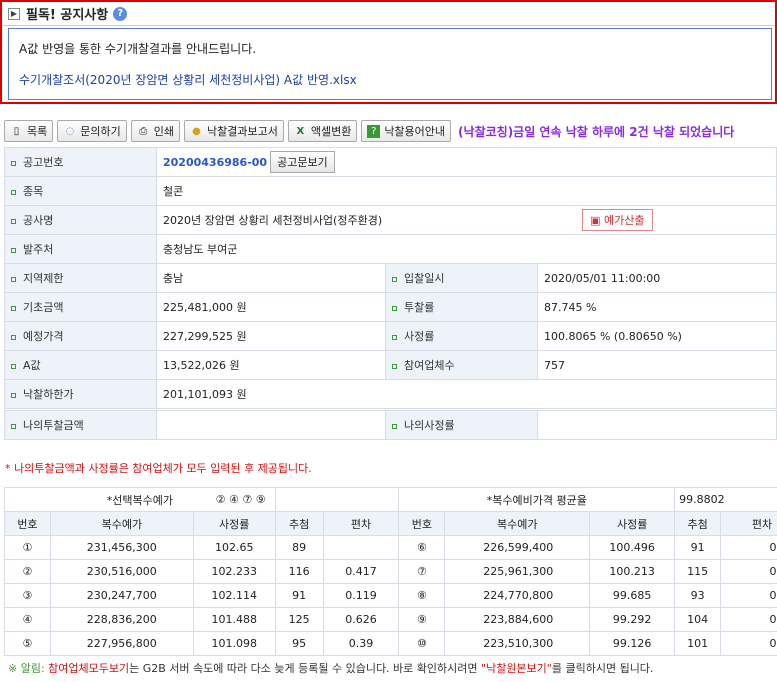 This screenshot has height=682, width=777. I want to click on name-value: 2020년 장암면 상황리 세천정비사업(정주환경), so click(273, 220).